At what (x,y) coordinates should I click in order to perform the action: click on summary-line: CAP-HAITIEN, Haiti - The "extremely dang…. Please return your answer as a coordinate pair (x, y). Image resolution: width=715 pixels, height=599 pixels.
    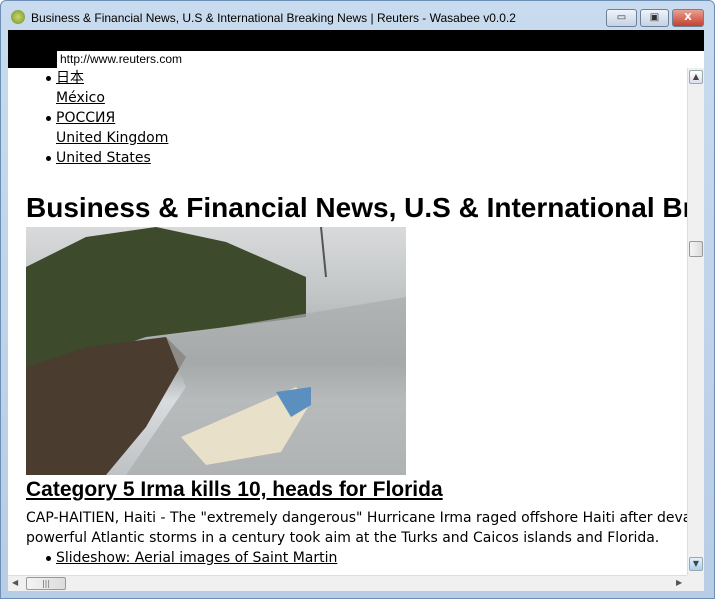
    Looking at the image, I should click on (356, 518).